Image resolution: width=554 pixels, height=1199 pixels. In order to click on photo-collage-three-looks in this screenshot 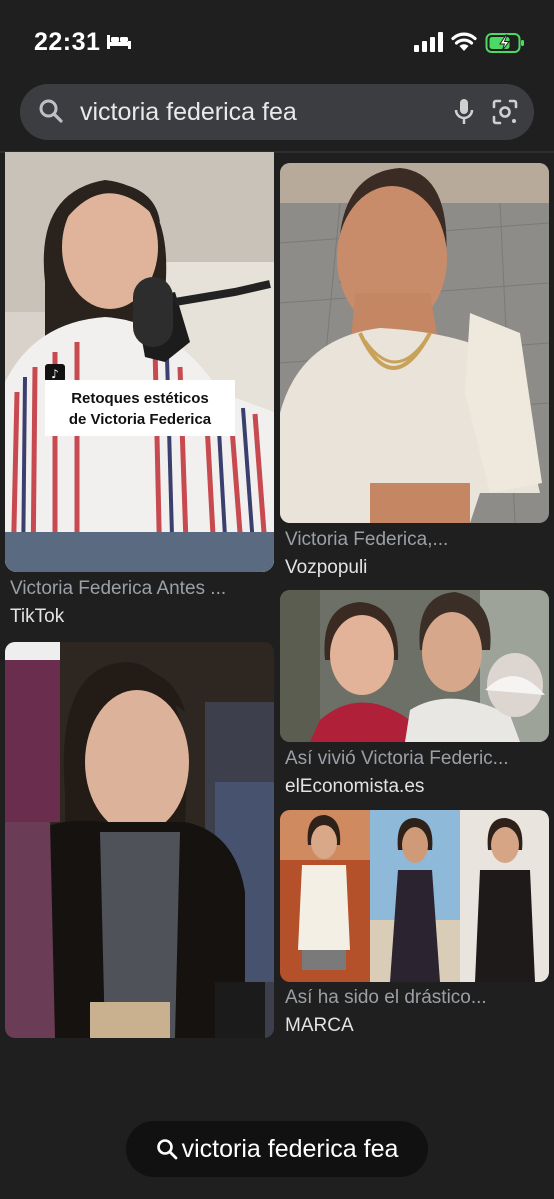, I will do `click(414, 896)`.